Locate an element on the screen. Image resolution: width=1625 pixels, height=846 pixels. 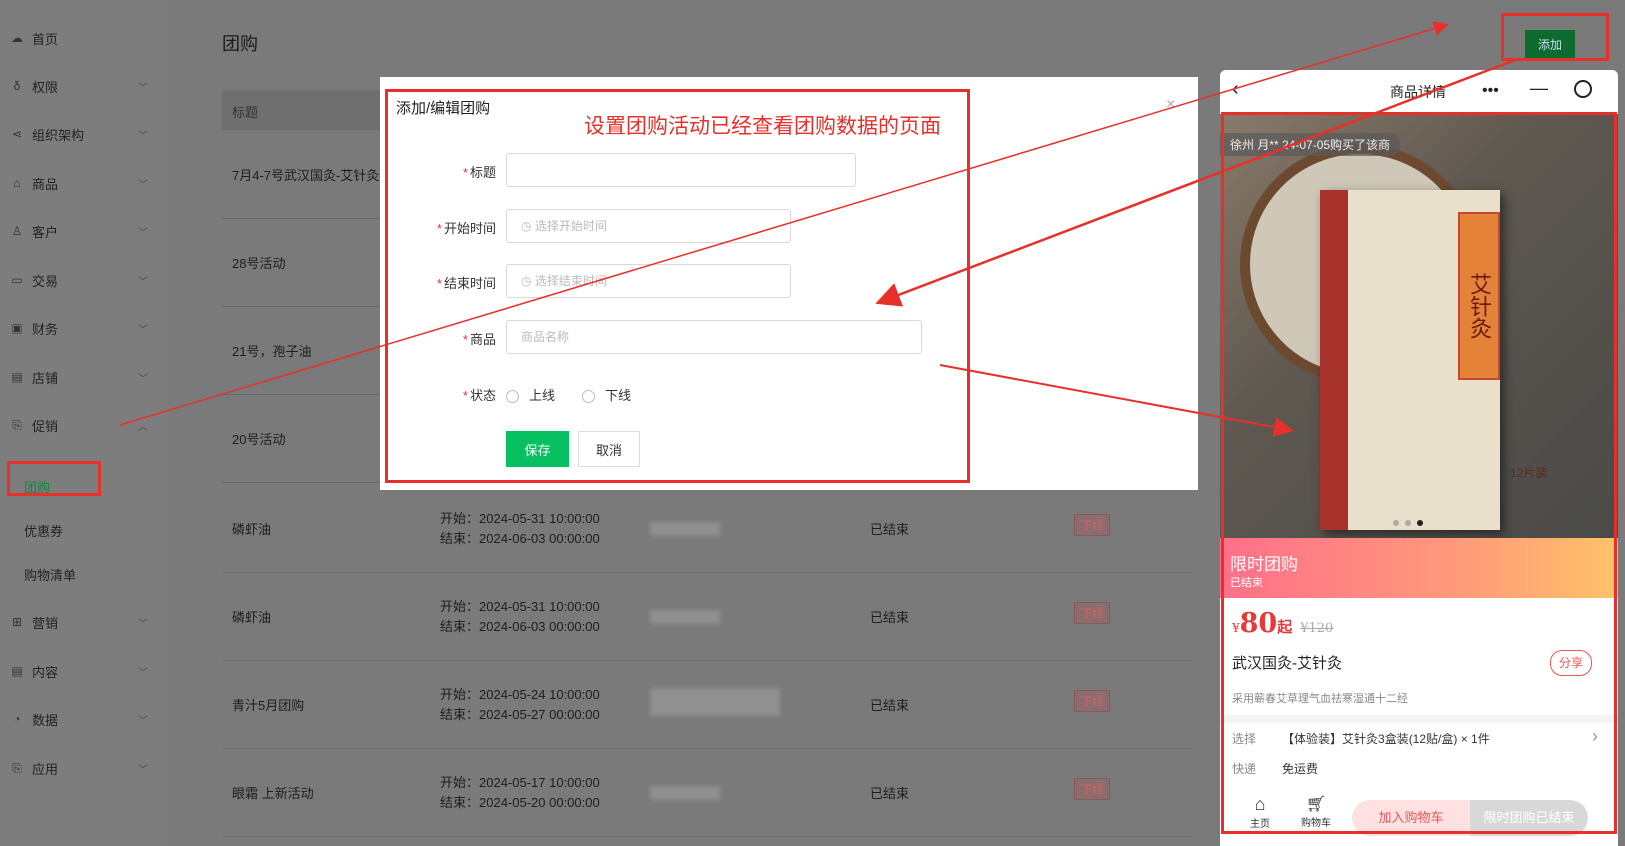
store-icon: ▤ is located at coordinates (17, 377).